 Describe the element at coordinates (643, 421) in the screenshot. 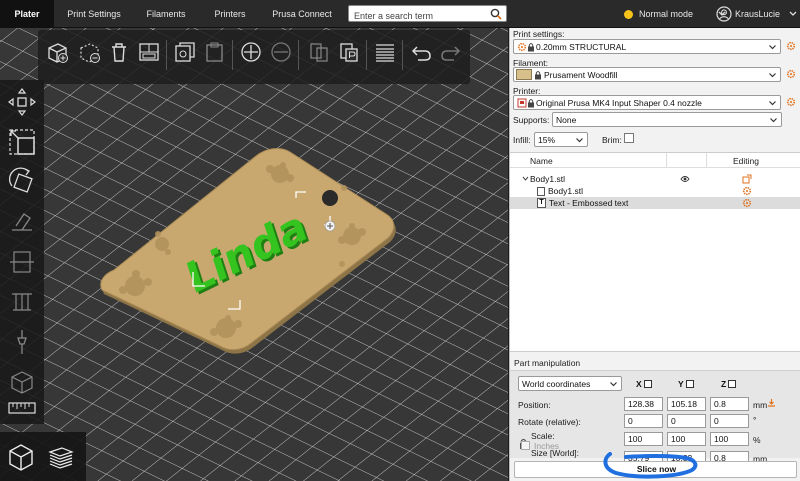

I see `rotate-x-input: 0` at that location.